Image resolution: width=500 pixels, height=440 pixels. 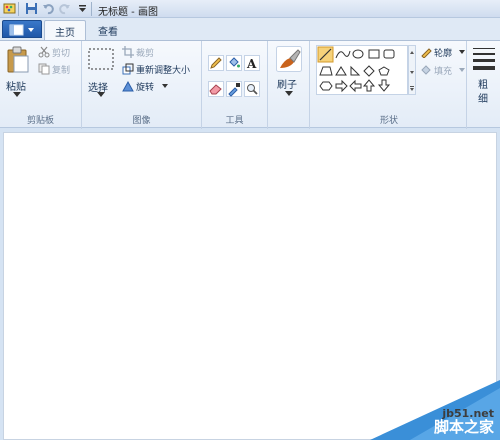 What do you see at coordinates (250, 9) in the screenshot?
I see `title-bar: 无标题 - 画图` at bounding box center [250, 9].